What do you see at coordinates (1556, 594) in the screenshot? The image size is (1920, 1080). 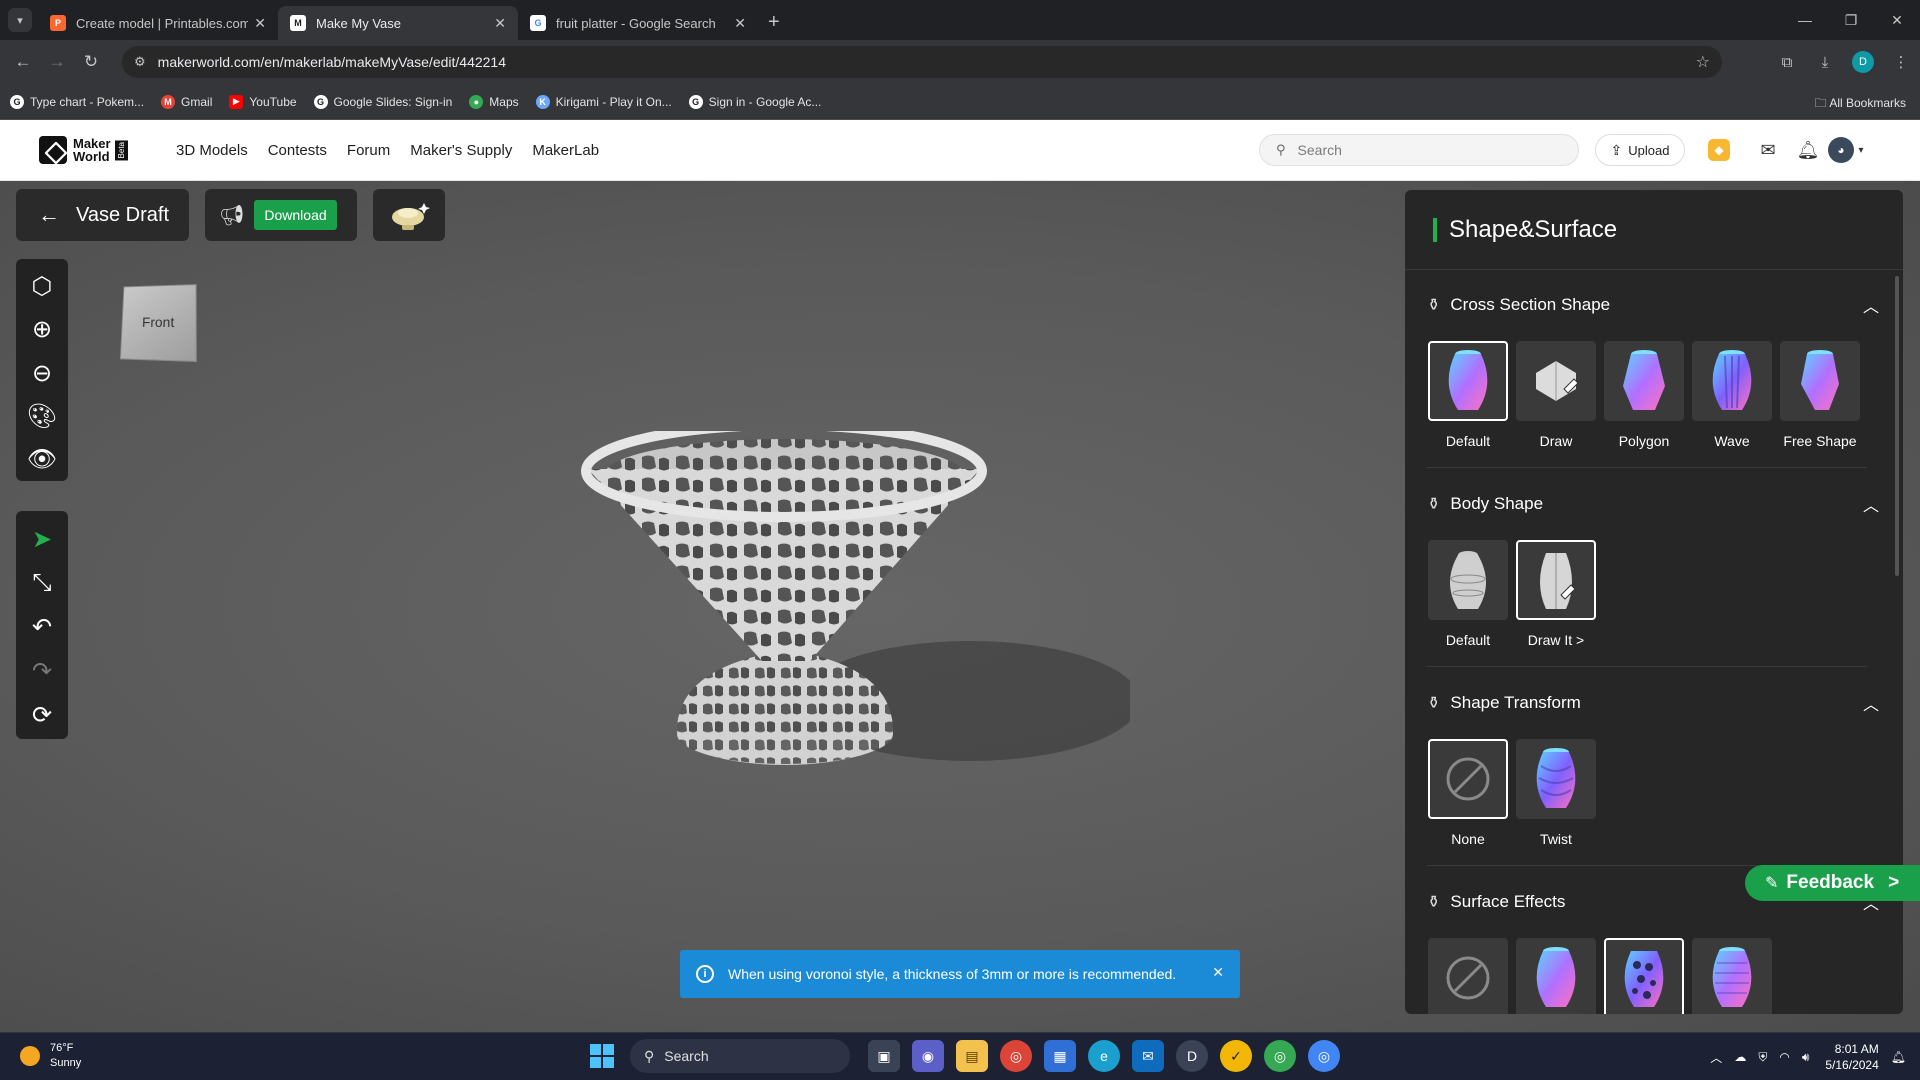 I see `option-draw-it: Draw It >` at bounding box center [1556, 594].